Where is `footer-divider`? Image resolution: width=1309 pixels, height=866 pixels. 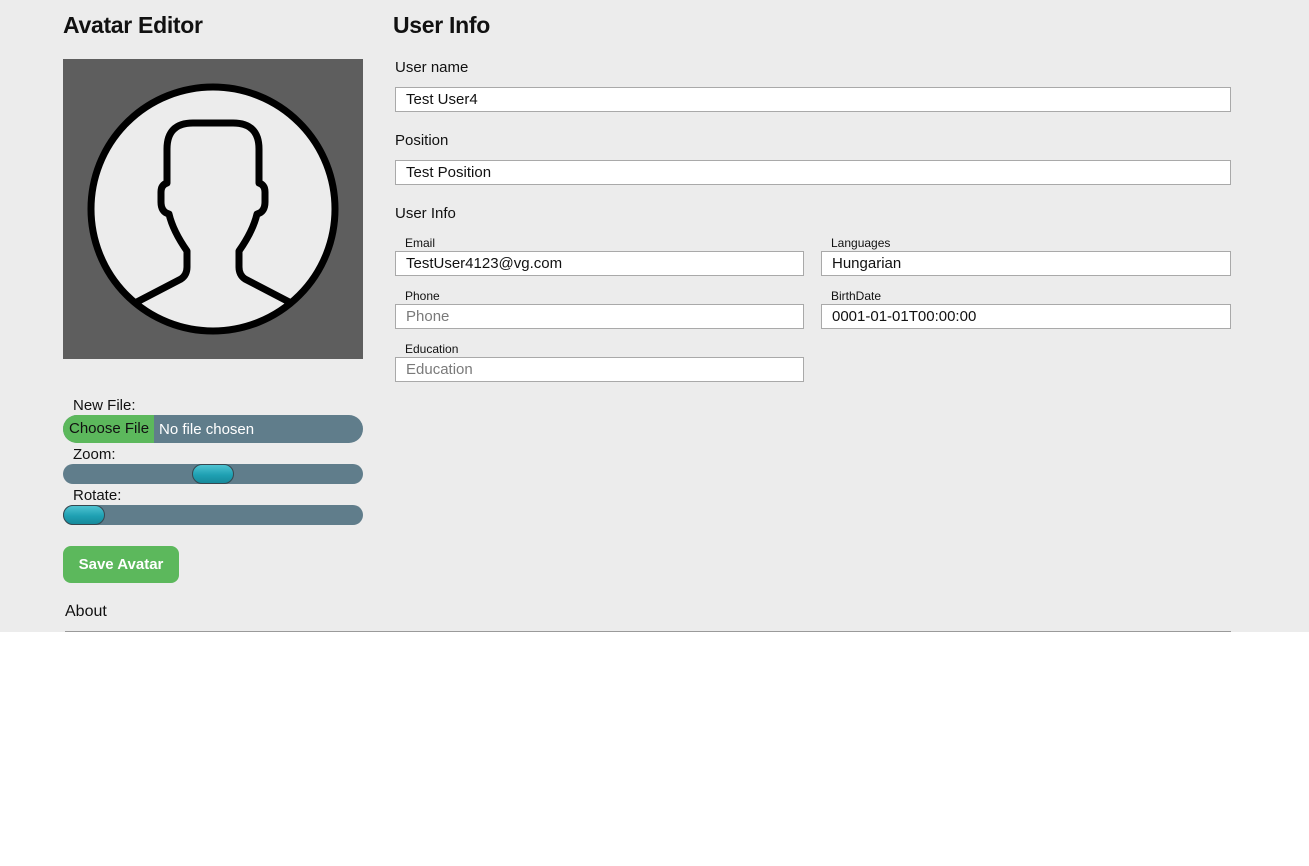 footer-divider is located at coordinates (648, 631).